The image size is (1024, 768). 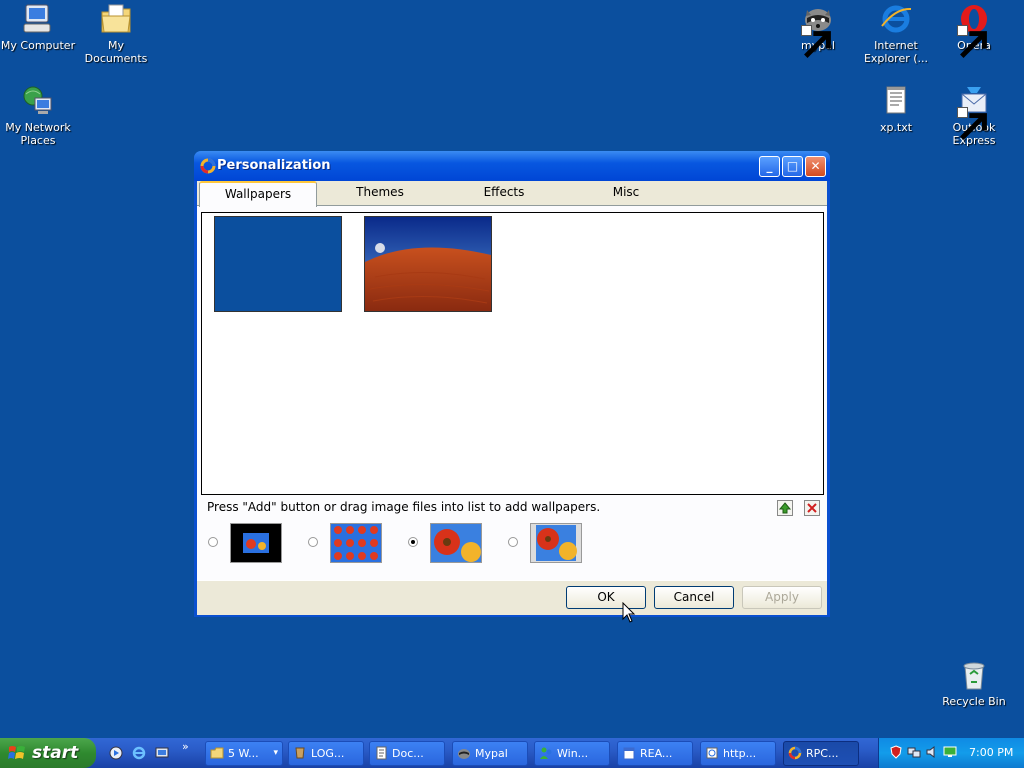 I want to click on maximize-icon: □, so click(x=792, y=166).